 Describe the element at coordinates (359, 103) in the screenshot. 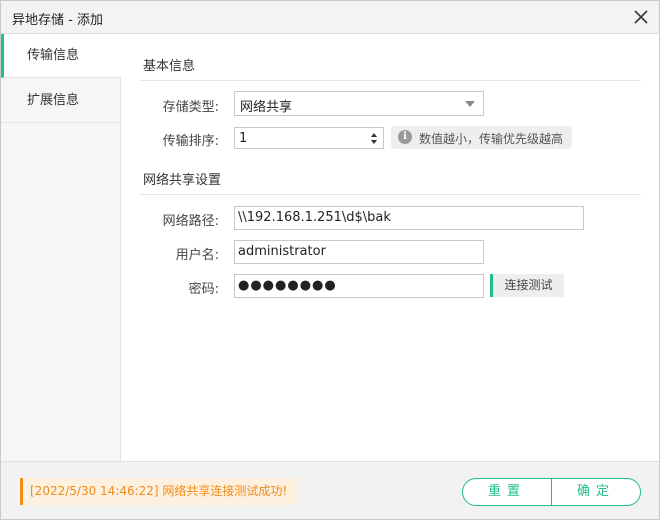

I see `storage-type-select: 网络共享` at that location.